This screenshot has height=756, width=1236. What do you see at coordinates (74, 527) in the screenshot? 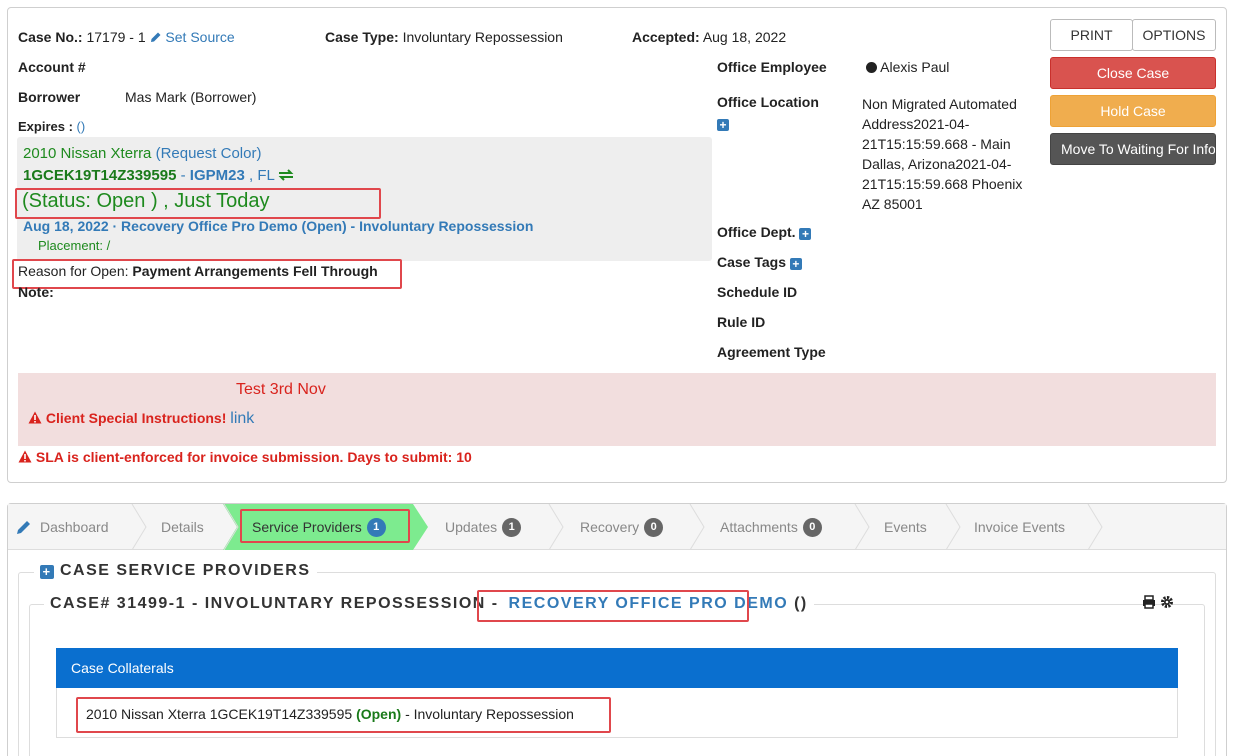
I see `tab-label: Dashboard` at bounding box center [74, 527].